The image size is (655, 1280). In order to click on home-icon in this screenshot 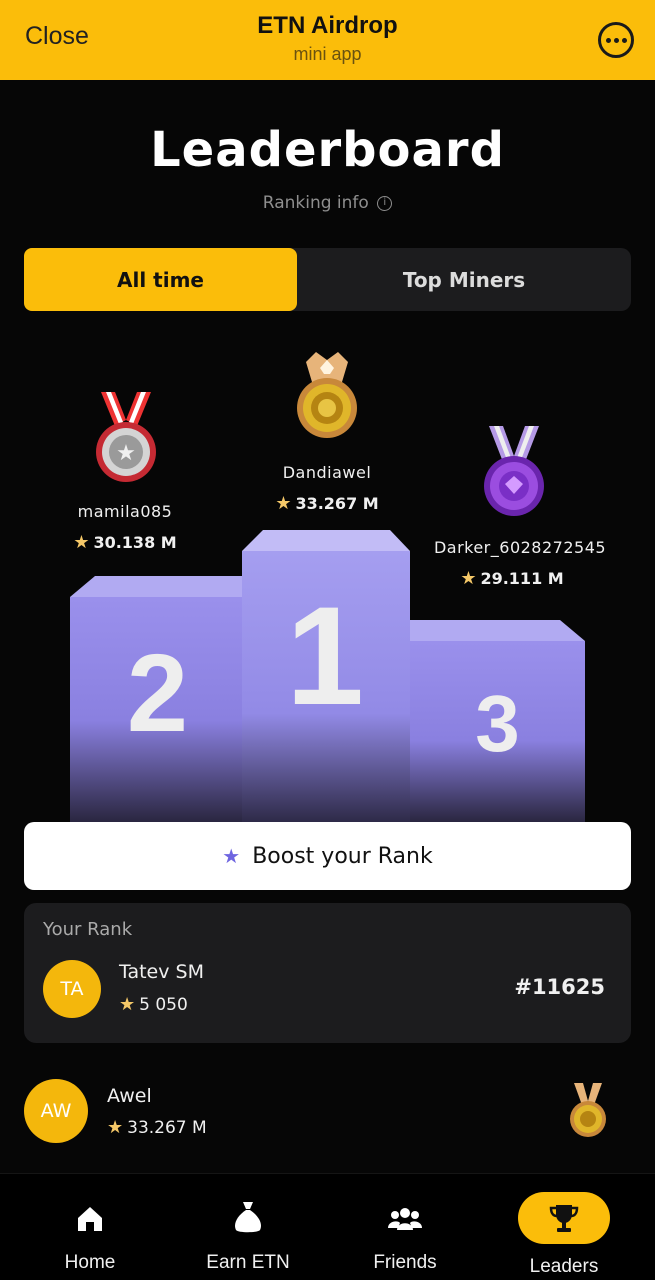, I will do `click(90, 1219)`.